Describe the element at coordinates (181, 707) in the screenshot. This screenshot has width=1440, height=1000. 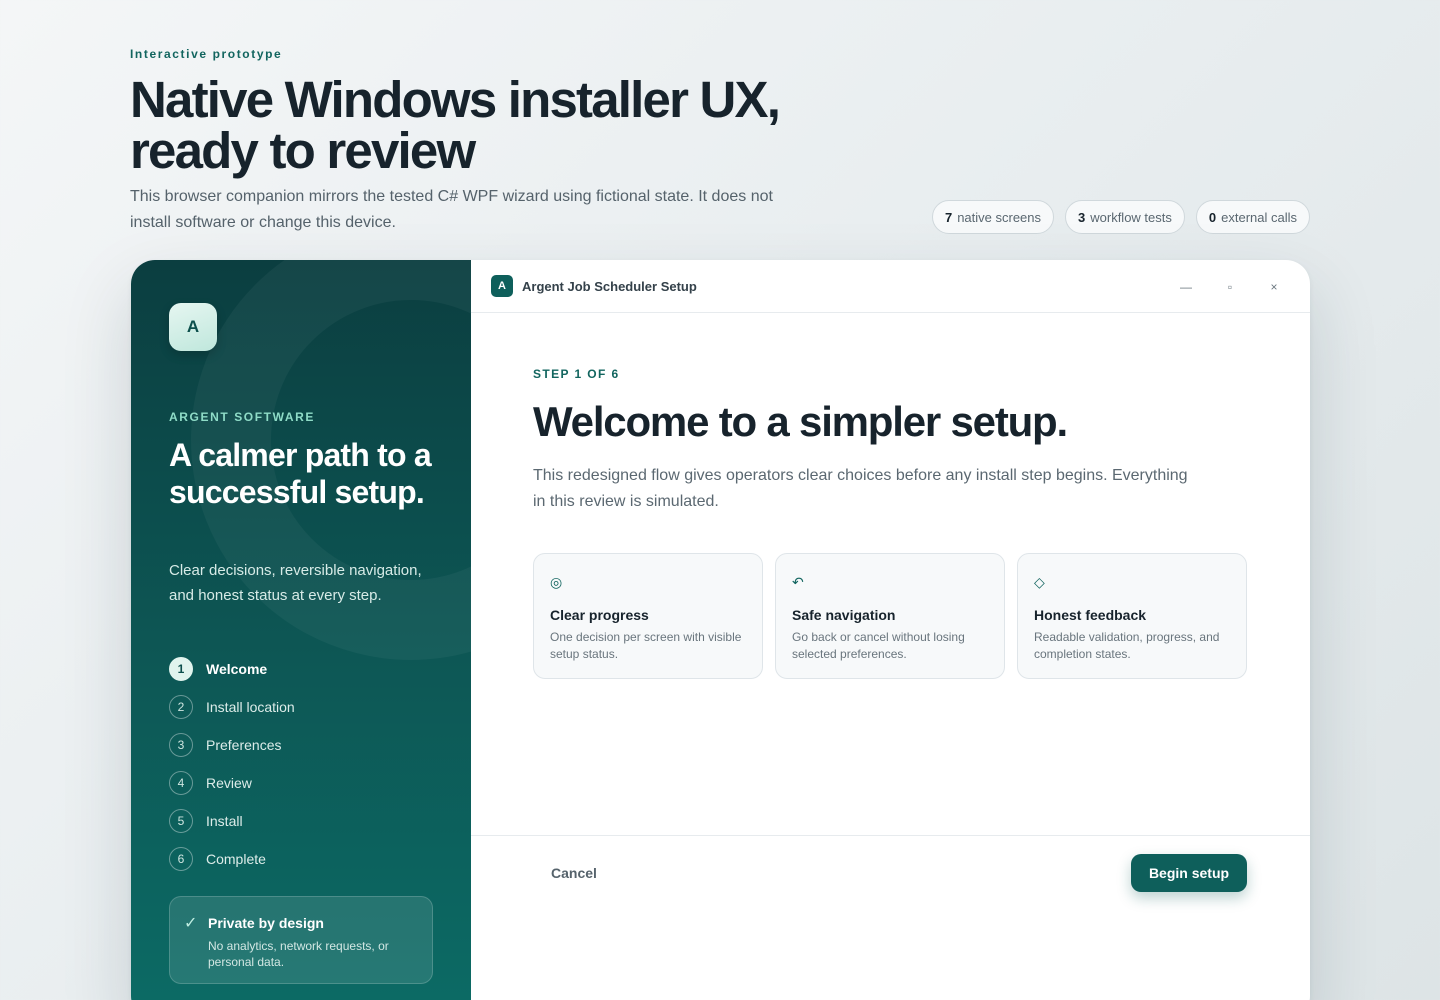
I see `step-number: 2` at that location.